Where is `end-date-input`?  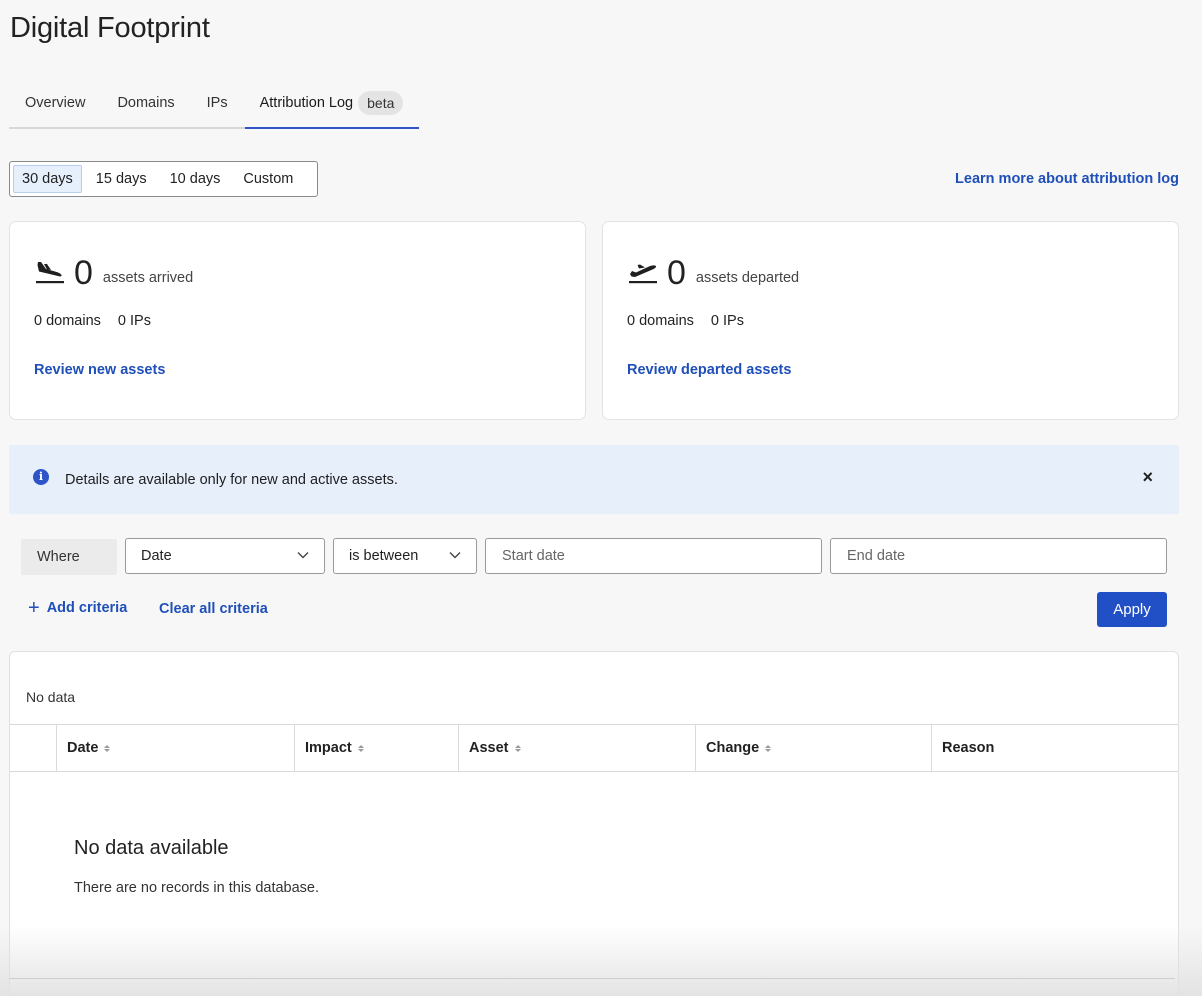 end-date-input is located at coordinates (998, 556).